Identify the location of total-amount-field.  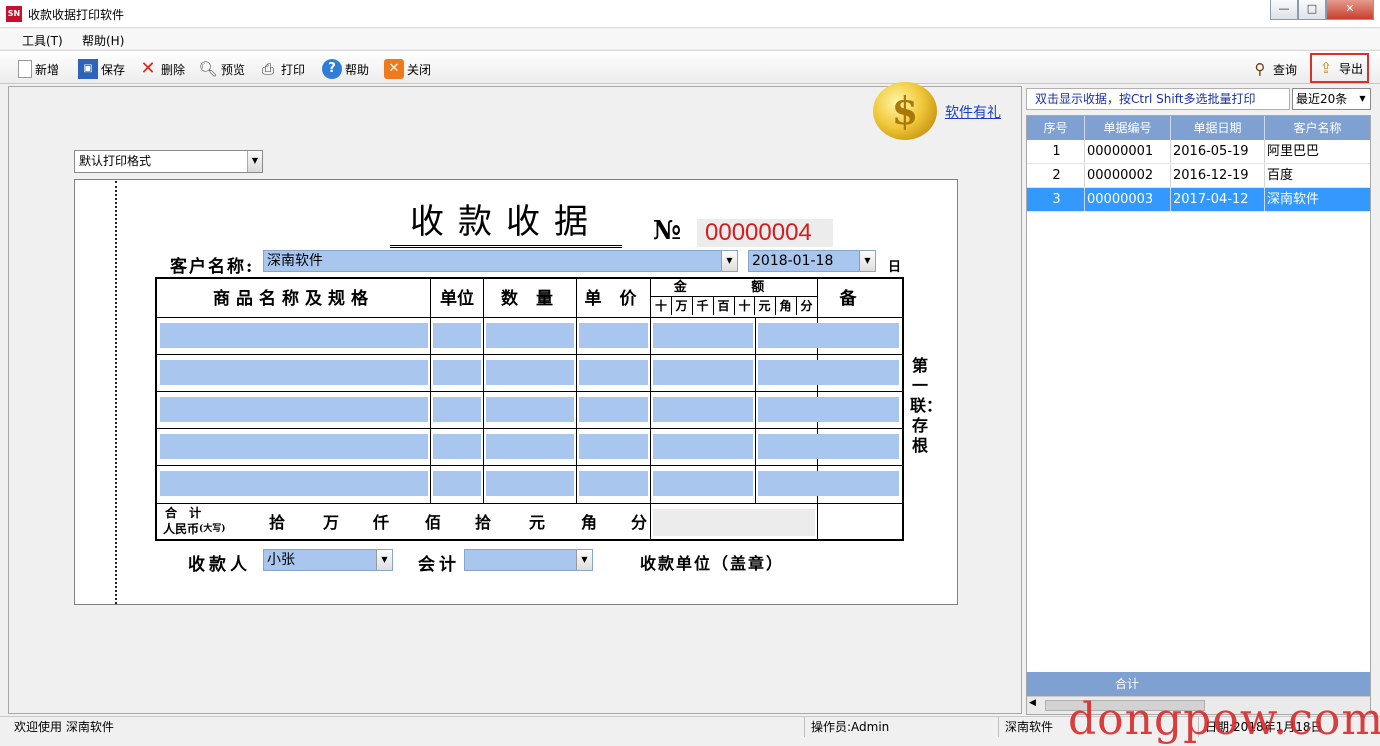
(734, 522).